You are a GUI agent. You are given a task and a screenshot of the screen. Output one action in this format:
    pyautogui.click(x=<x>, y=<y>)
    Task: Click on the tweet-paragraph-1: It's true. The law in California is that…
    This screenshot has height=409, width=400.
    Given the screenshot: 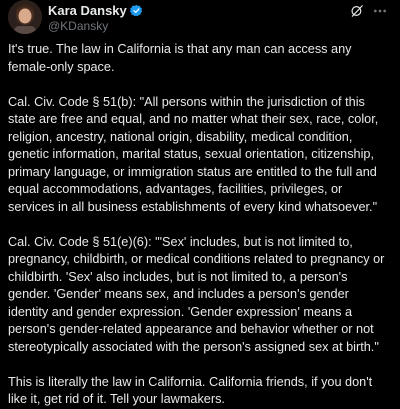 What is the action you would take?
    pyautogui.click(x=180, y=58)
    